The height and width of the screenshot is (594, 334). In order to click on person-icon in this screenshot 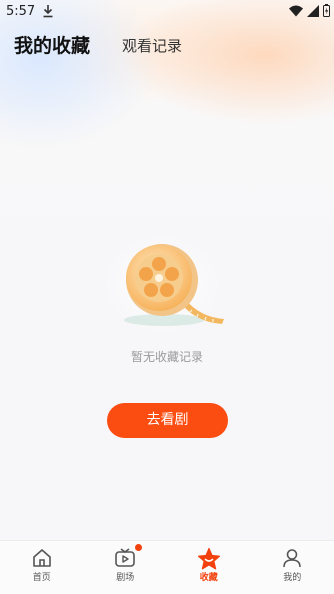, I will do `click(292, 558)`.